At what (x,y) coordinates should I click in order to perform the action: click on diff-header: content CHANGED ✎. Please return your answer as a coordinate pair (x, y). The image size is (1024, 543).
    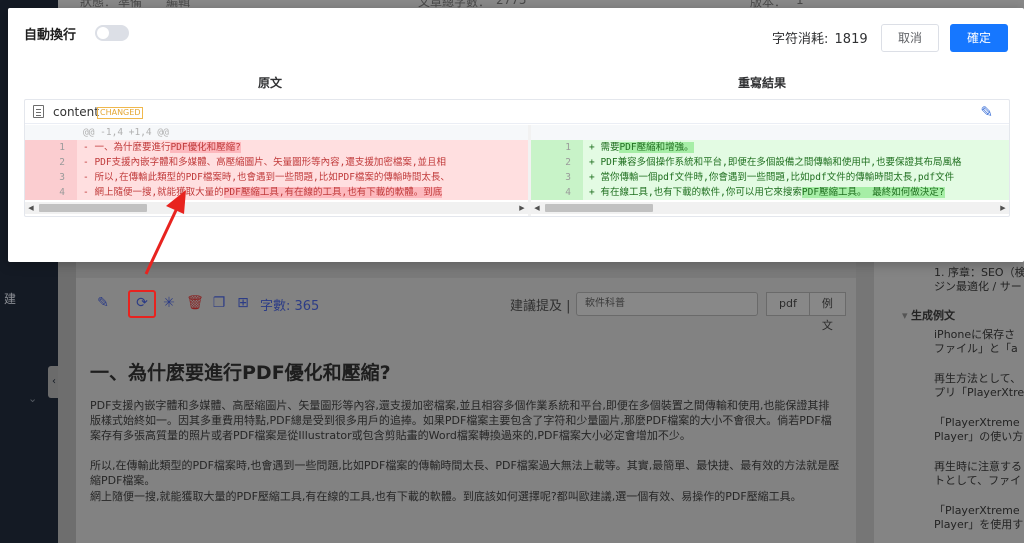
    Looking at the image, I should click on (517, 112).